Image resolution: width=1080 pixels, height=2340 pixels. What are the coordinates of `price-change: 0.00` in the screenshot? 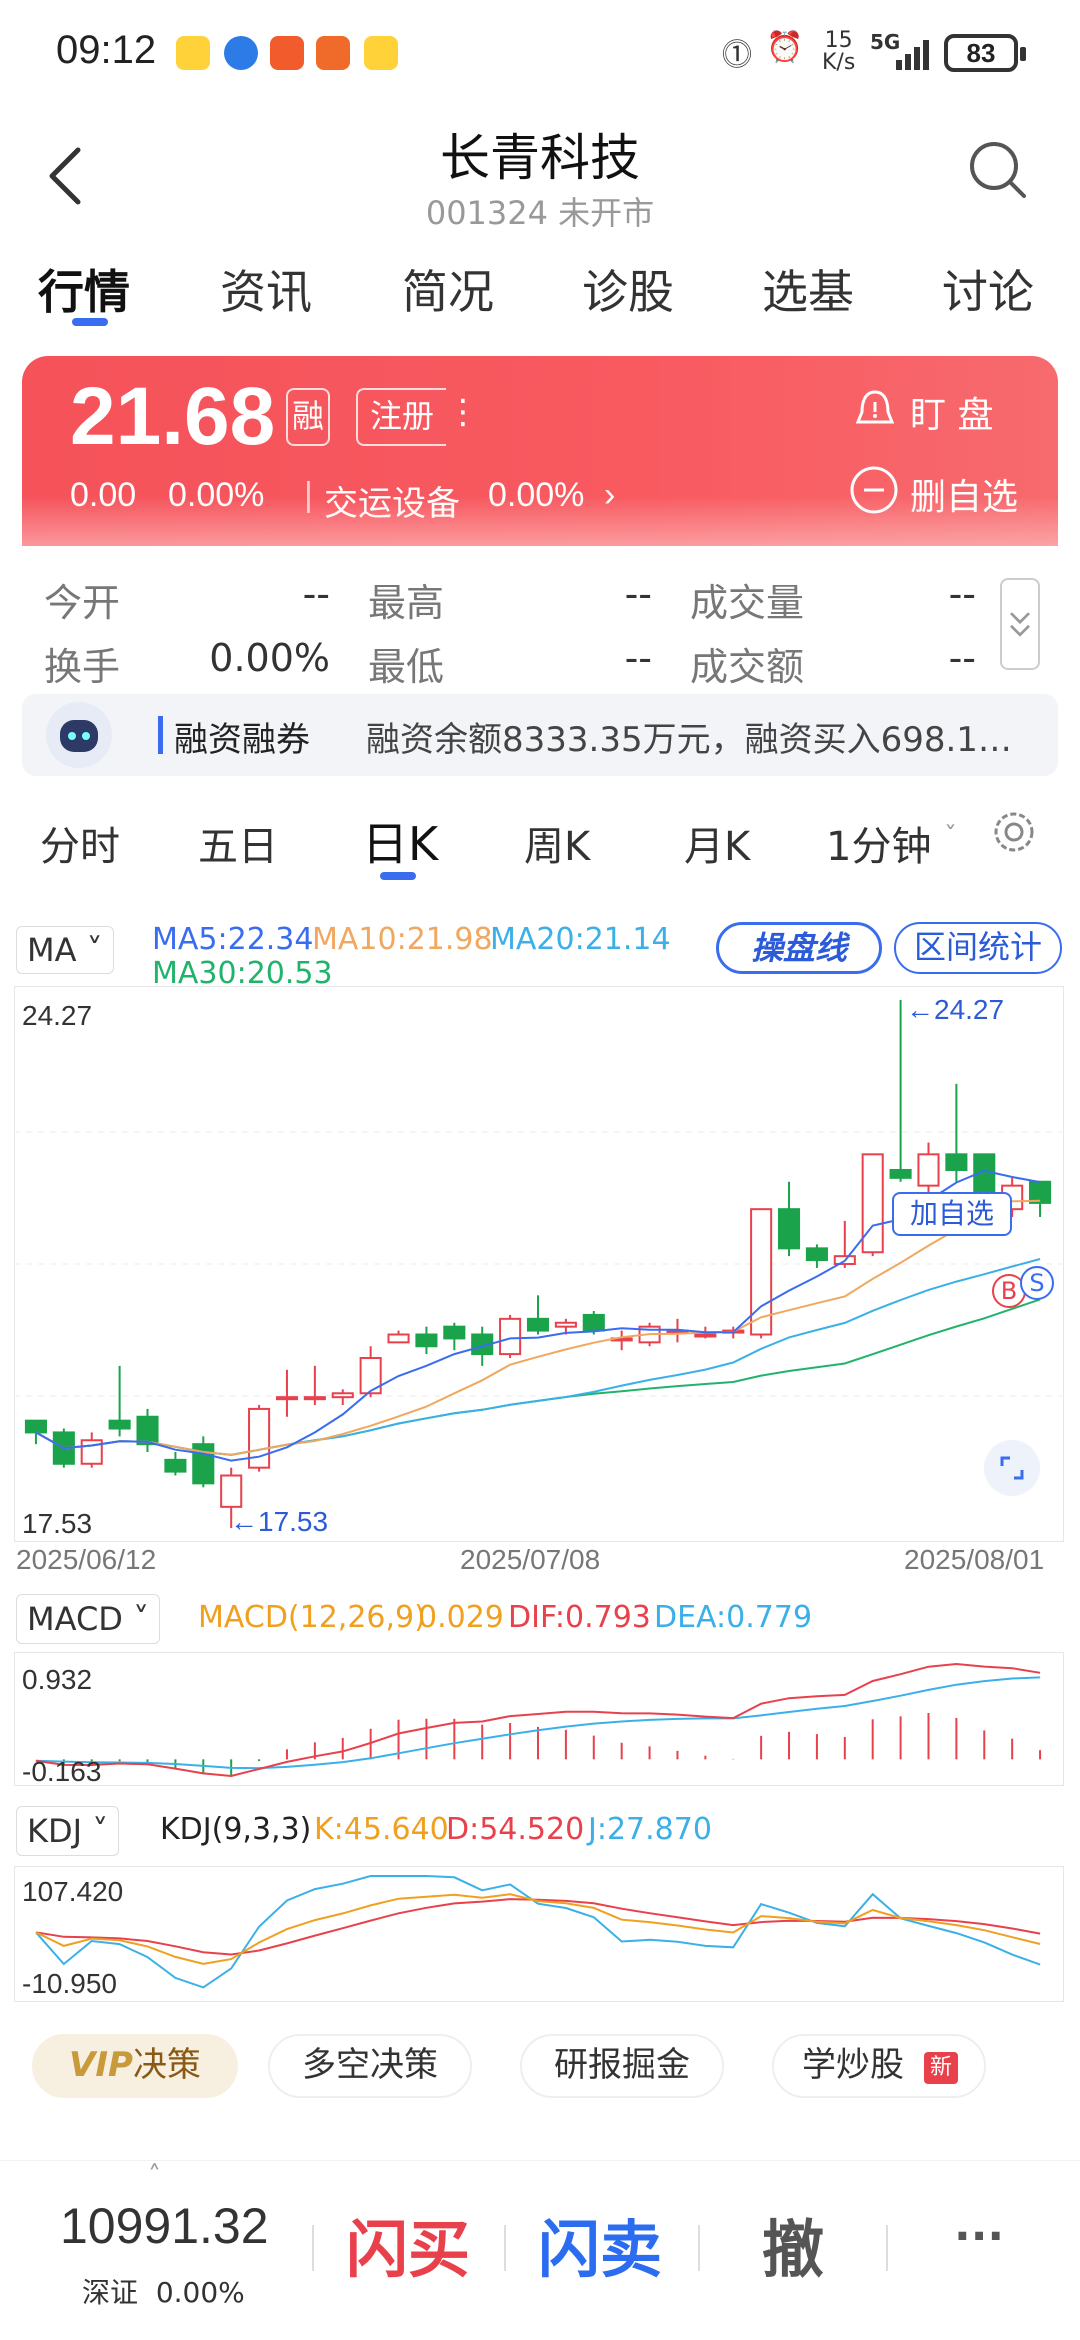 It's located at (103, 495).